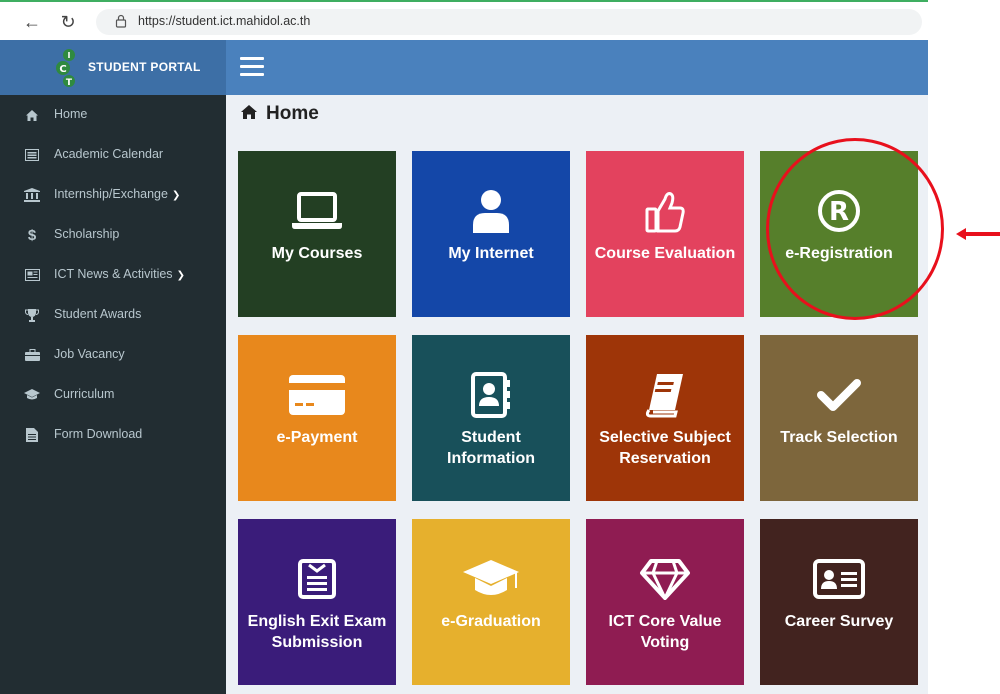 This screenshot has width=1000, height=694. What do you see at coordinates (98, 434) in the screenshot?
I see `sidebar-item-label: Form Download` at bounding box center [98, 434].